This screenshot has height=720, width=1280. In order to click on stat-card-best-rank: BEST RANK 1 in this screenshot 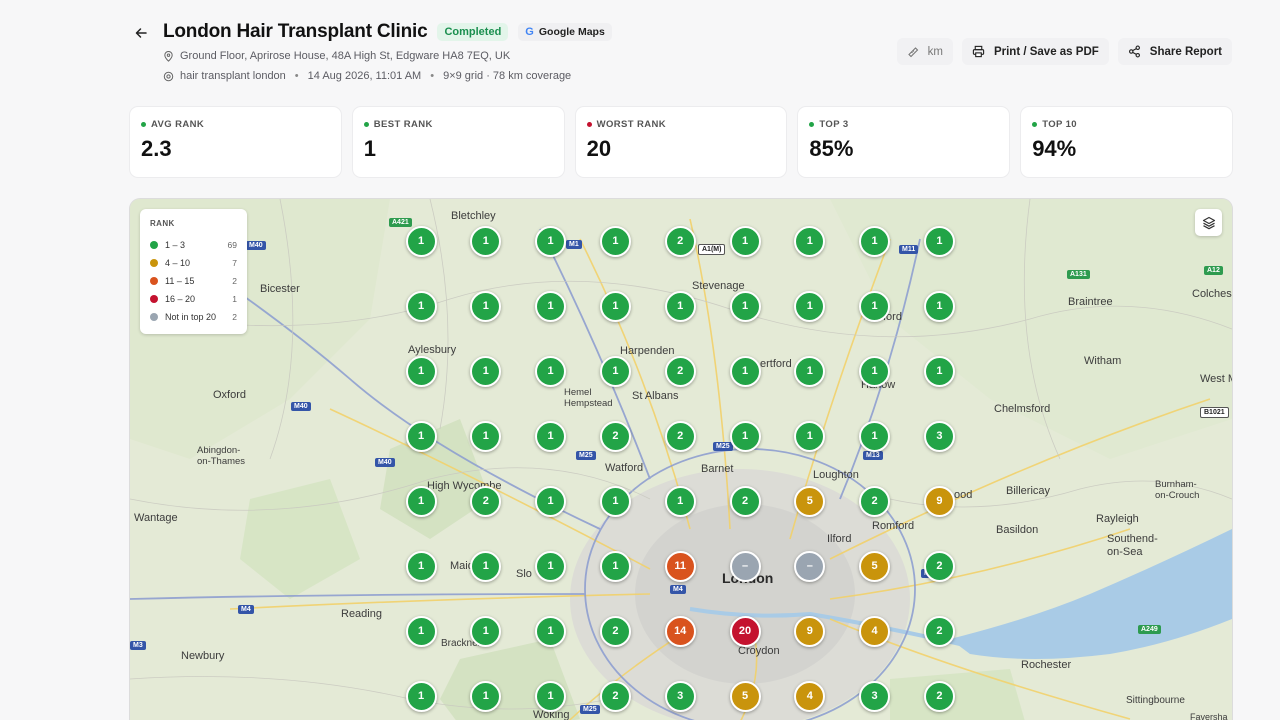, I will do `click(458, 142)`.